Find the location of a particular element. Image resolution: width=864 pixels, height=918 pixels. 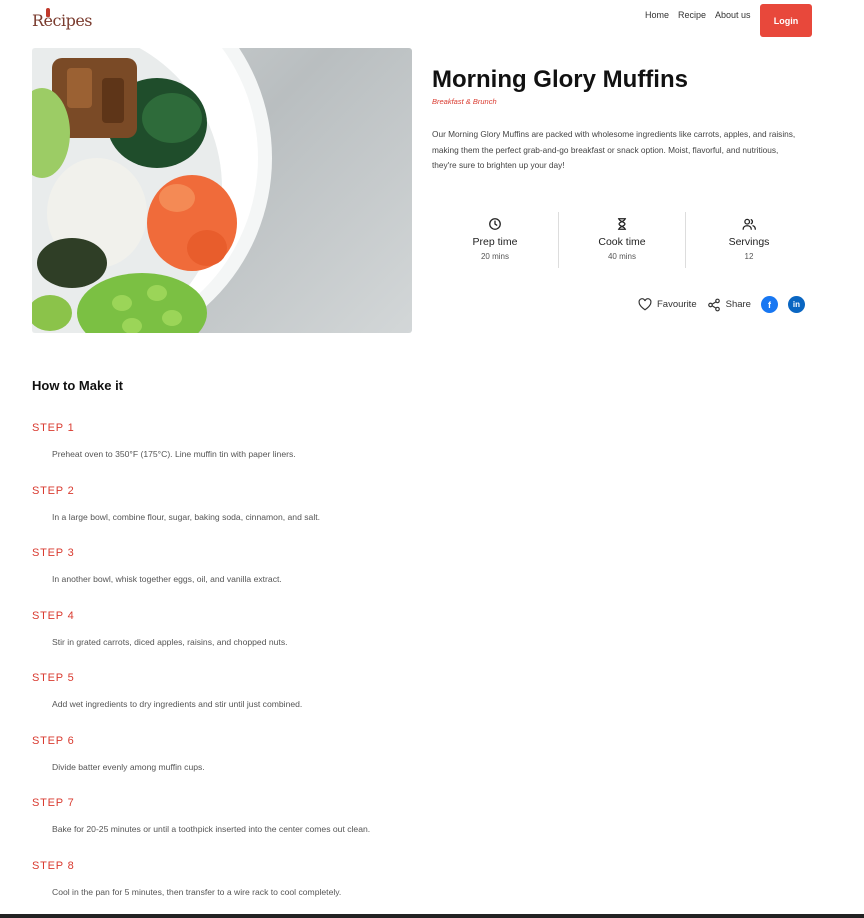

bottom-border is located at coordinates (432, 916).